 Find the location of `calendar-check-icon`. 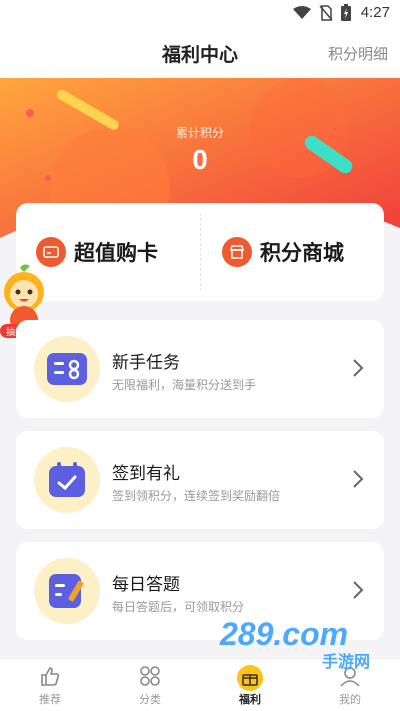

calendar-check-icon is located at coordinates (67, 480).